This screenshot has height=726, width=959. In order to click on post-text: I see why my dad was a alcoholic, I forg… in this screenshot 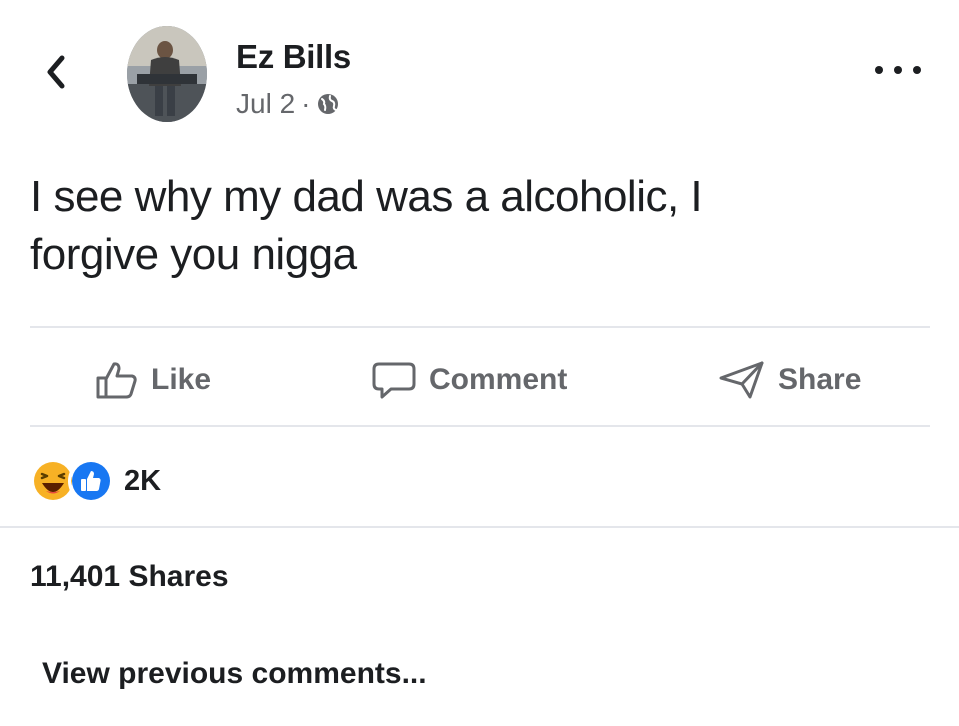, I will do `click(480, 226)`.